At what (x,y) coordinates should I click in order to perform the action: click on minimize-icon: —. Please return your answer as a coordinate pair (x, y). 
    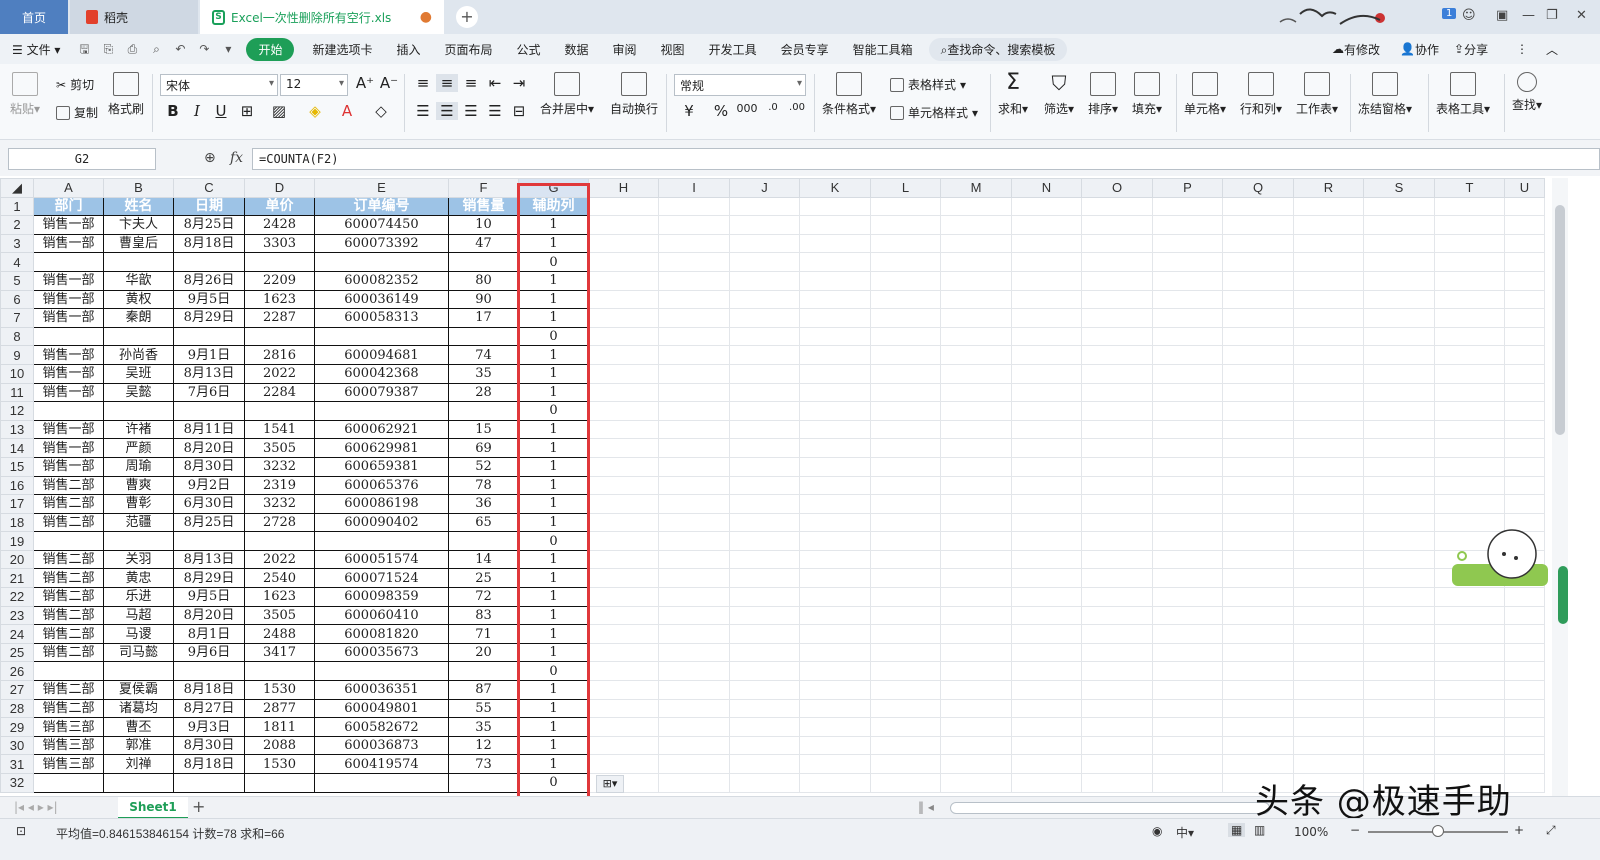
    Looking at the image, I should click on (1528, 15).